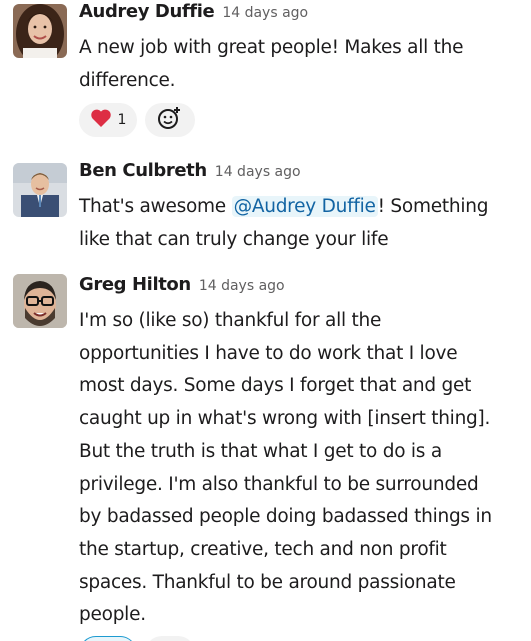 This screenshot has width=531, height=641. I want to click on message-line: difference., so click(127, 80).